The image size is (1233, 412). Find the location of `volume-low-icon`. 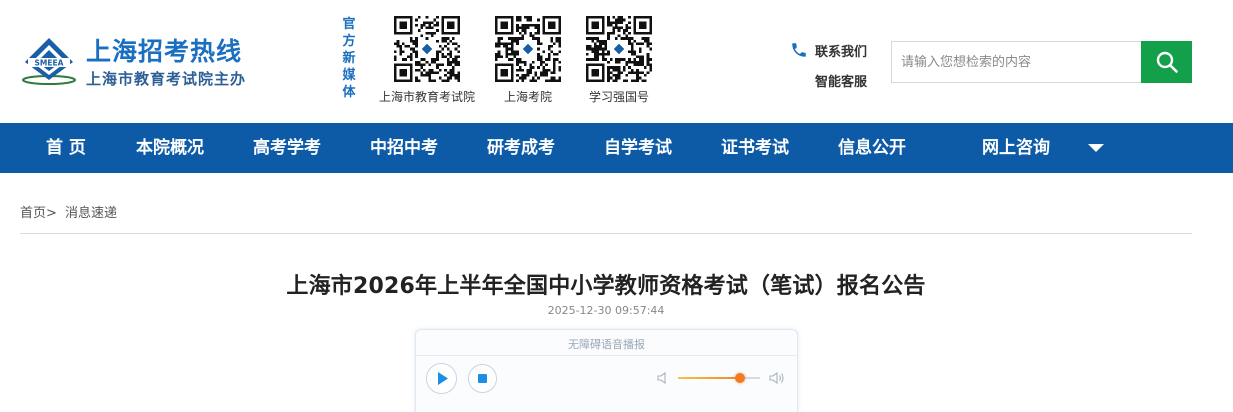

volume-low-icon is located at coordinates (663, 378).